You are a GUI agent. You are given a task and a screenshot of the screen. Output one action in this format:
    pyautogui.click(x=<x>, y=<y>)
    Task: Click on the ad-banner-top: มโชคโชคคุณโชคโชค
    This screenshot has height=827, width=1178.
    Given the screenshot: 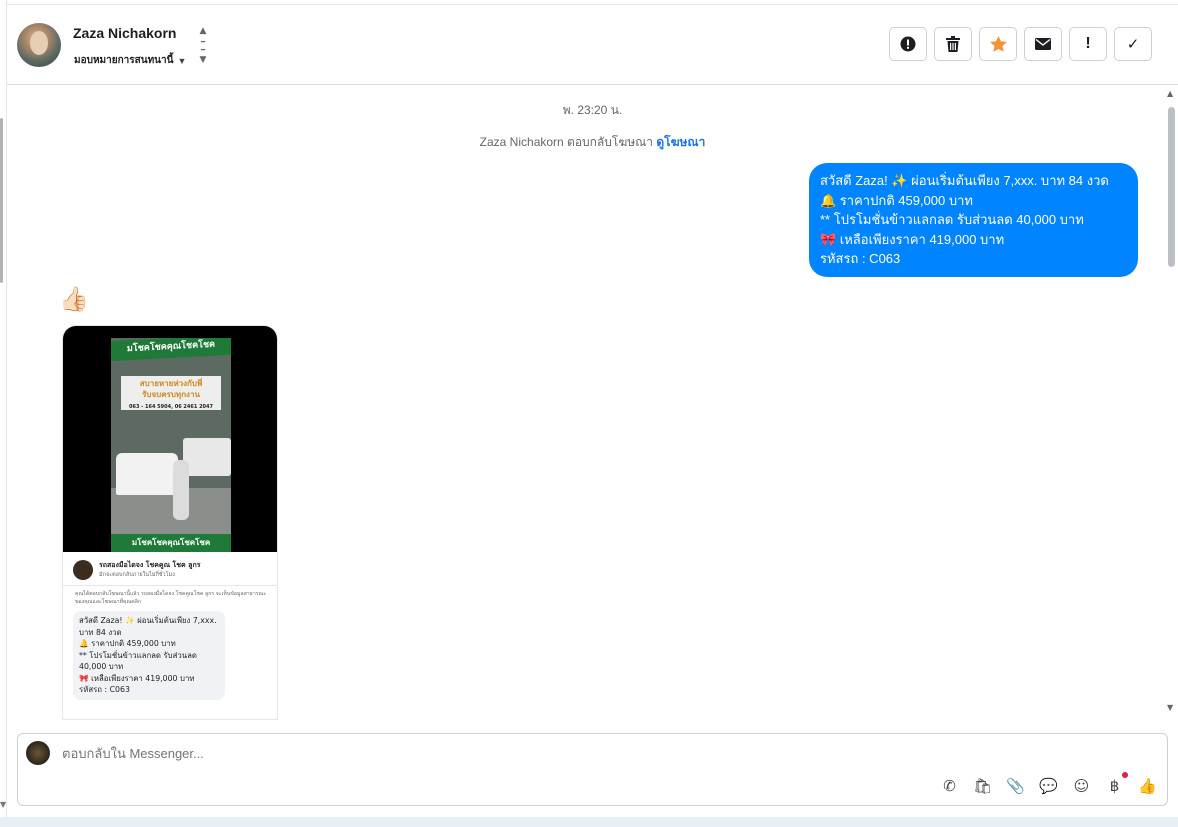 What is the action you would take?
    pyautogui.click(x=171, y=350)
    